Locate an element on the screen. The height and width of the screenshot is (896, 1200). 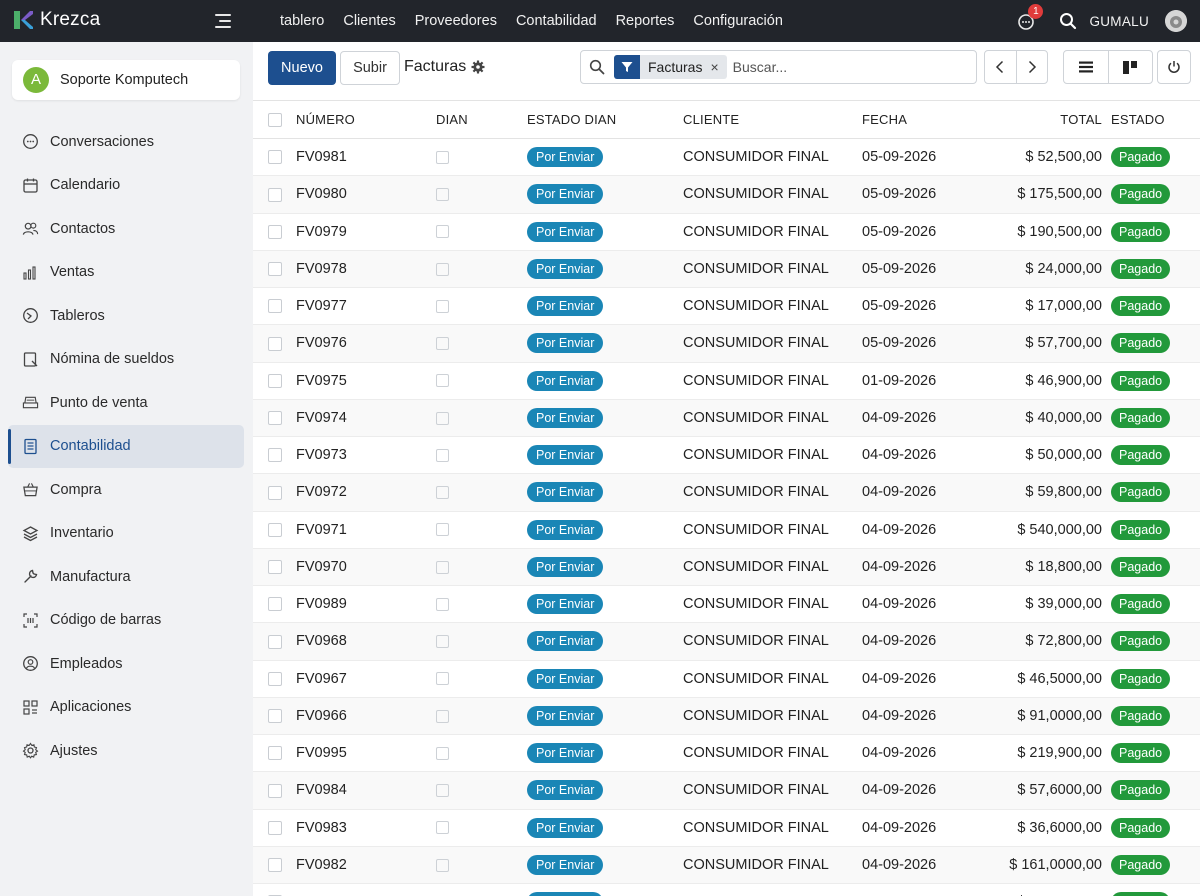
topnav-item-contabilidad: Contabilidad is located at coordinates (556, 21).